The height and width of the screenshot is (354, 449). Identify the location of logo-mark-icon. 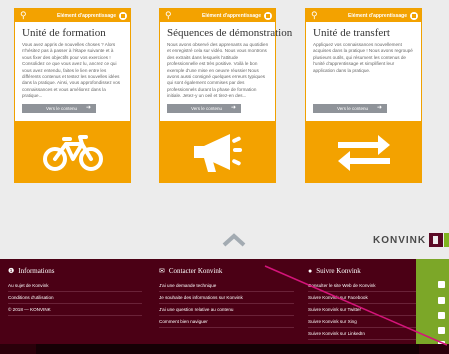
(436, 240).